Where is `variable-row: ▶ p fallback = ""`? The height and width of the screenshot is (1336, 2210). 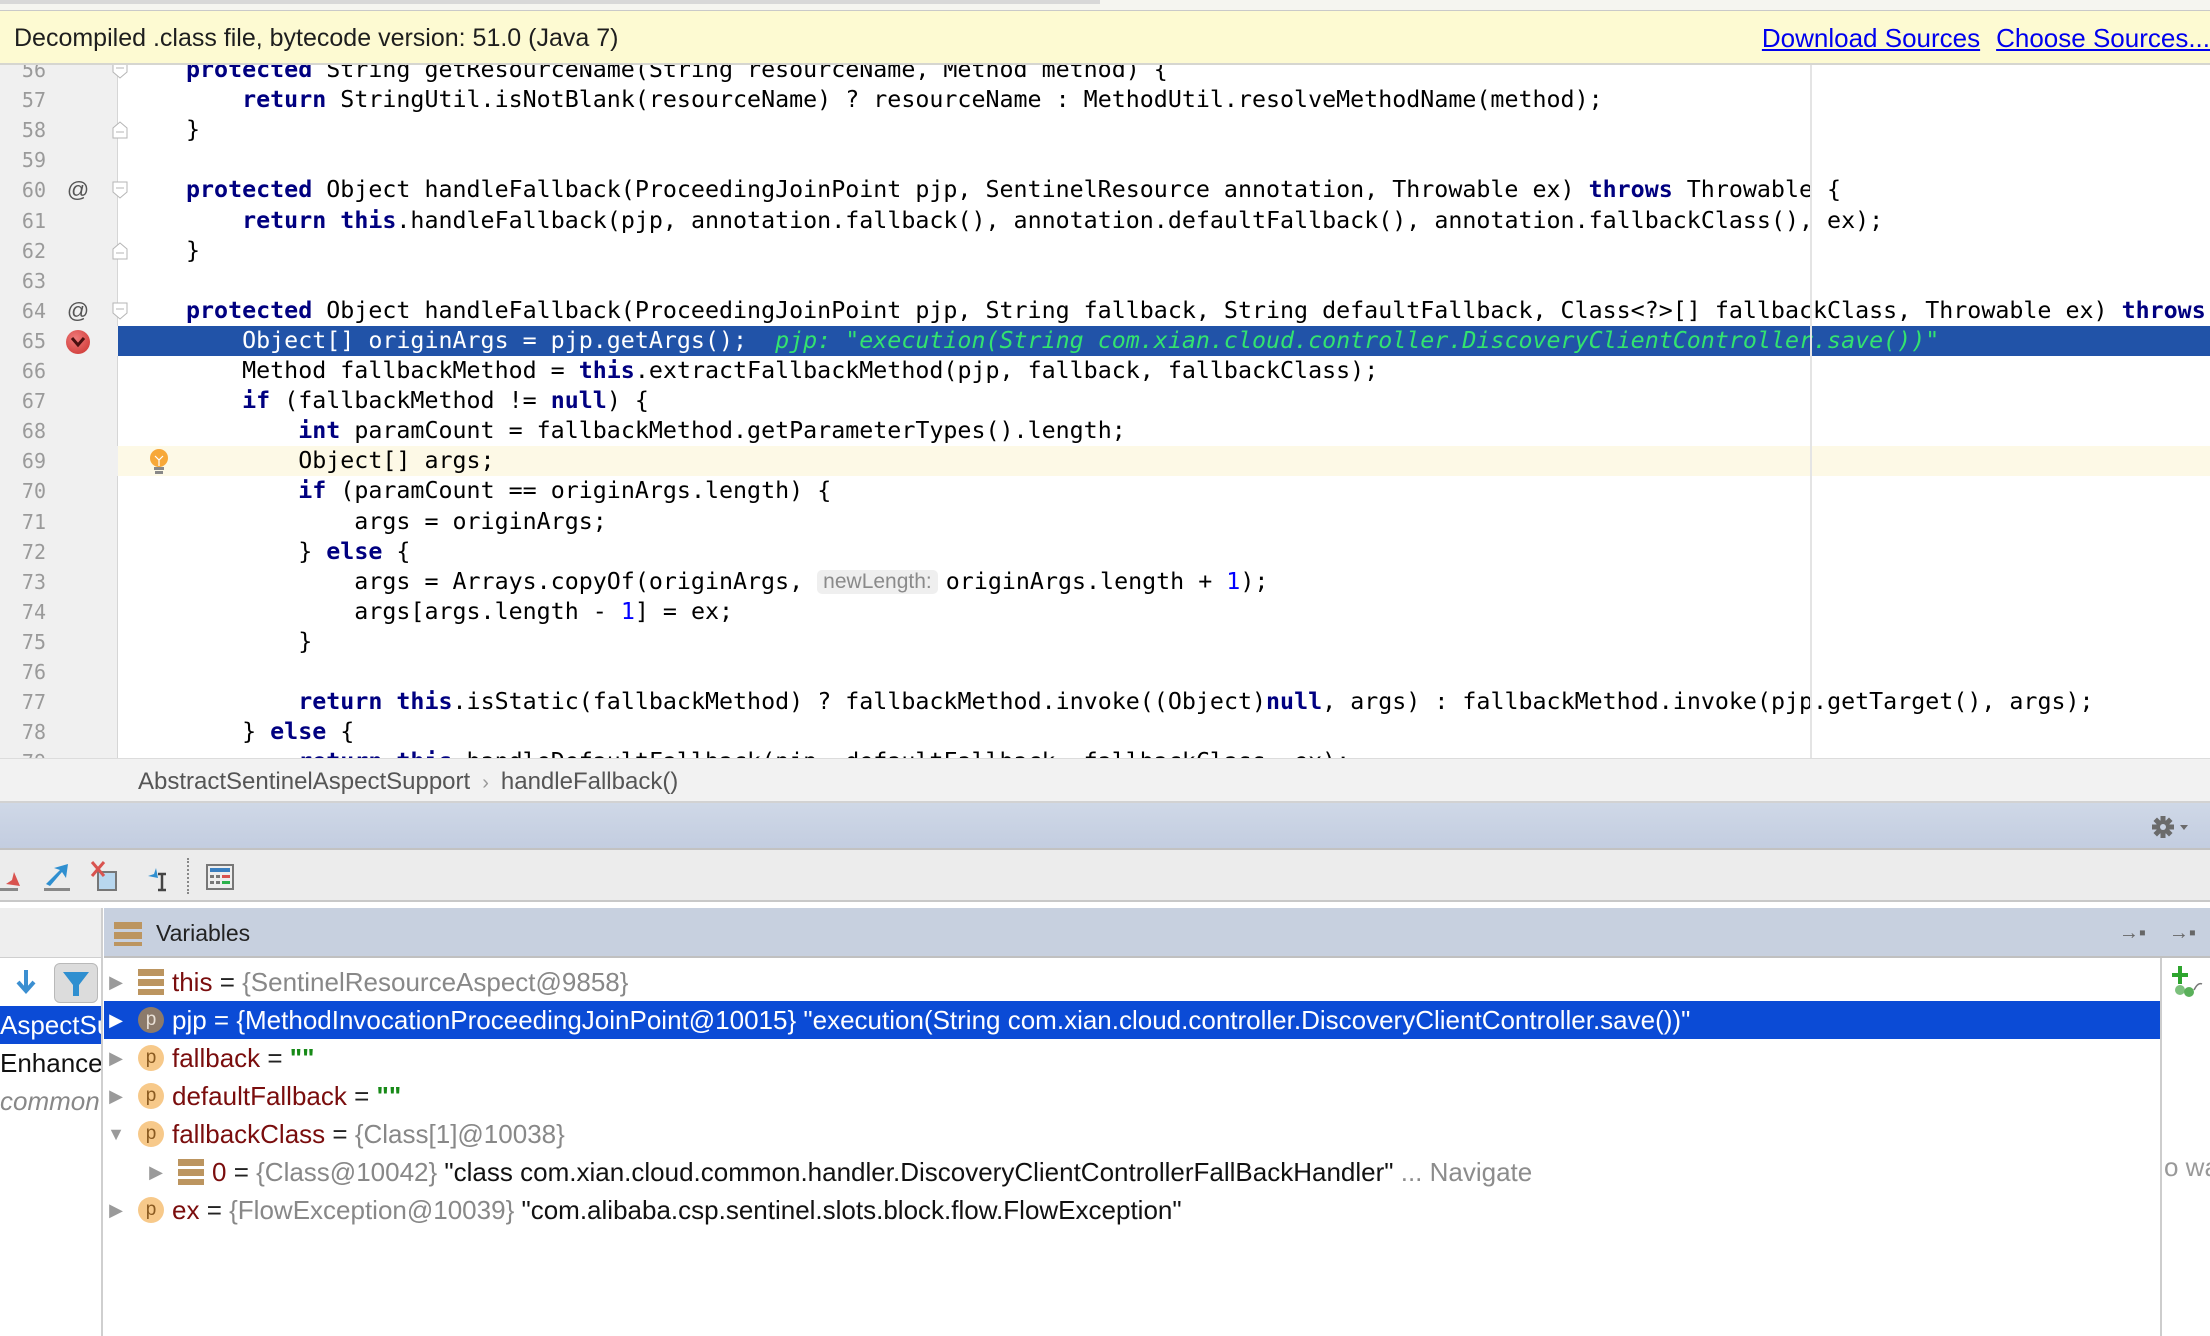 variable-row: ▶ p fallback = "" is located at coordinates (1132, 1058).